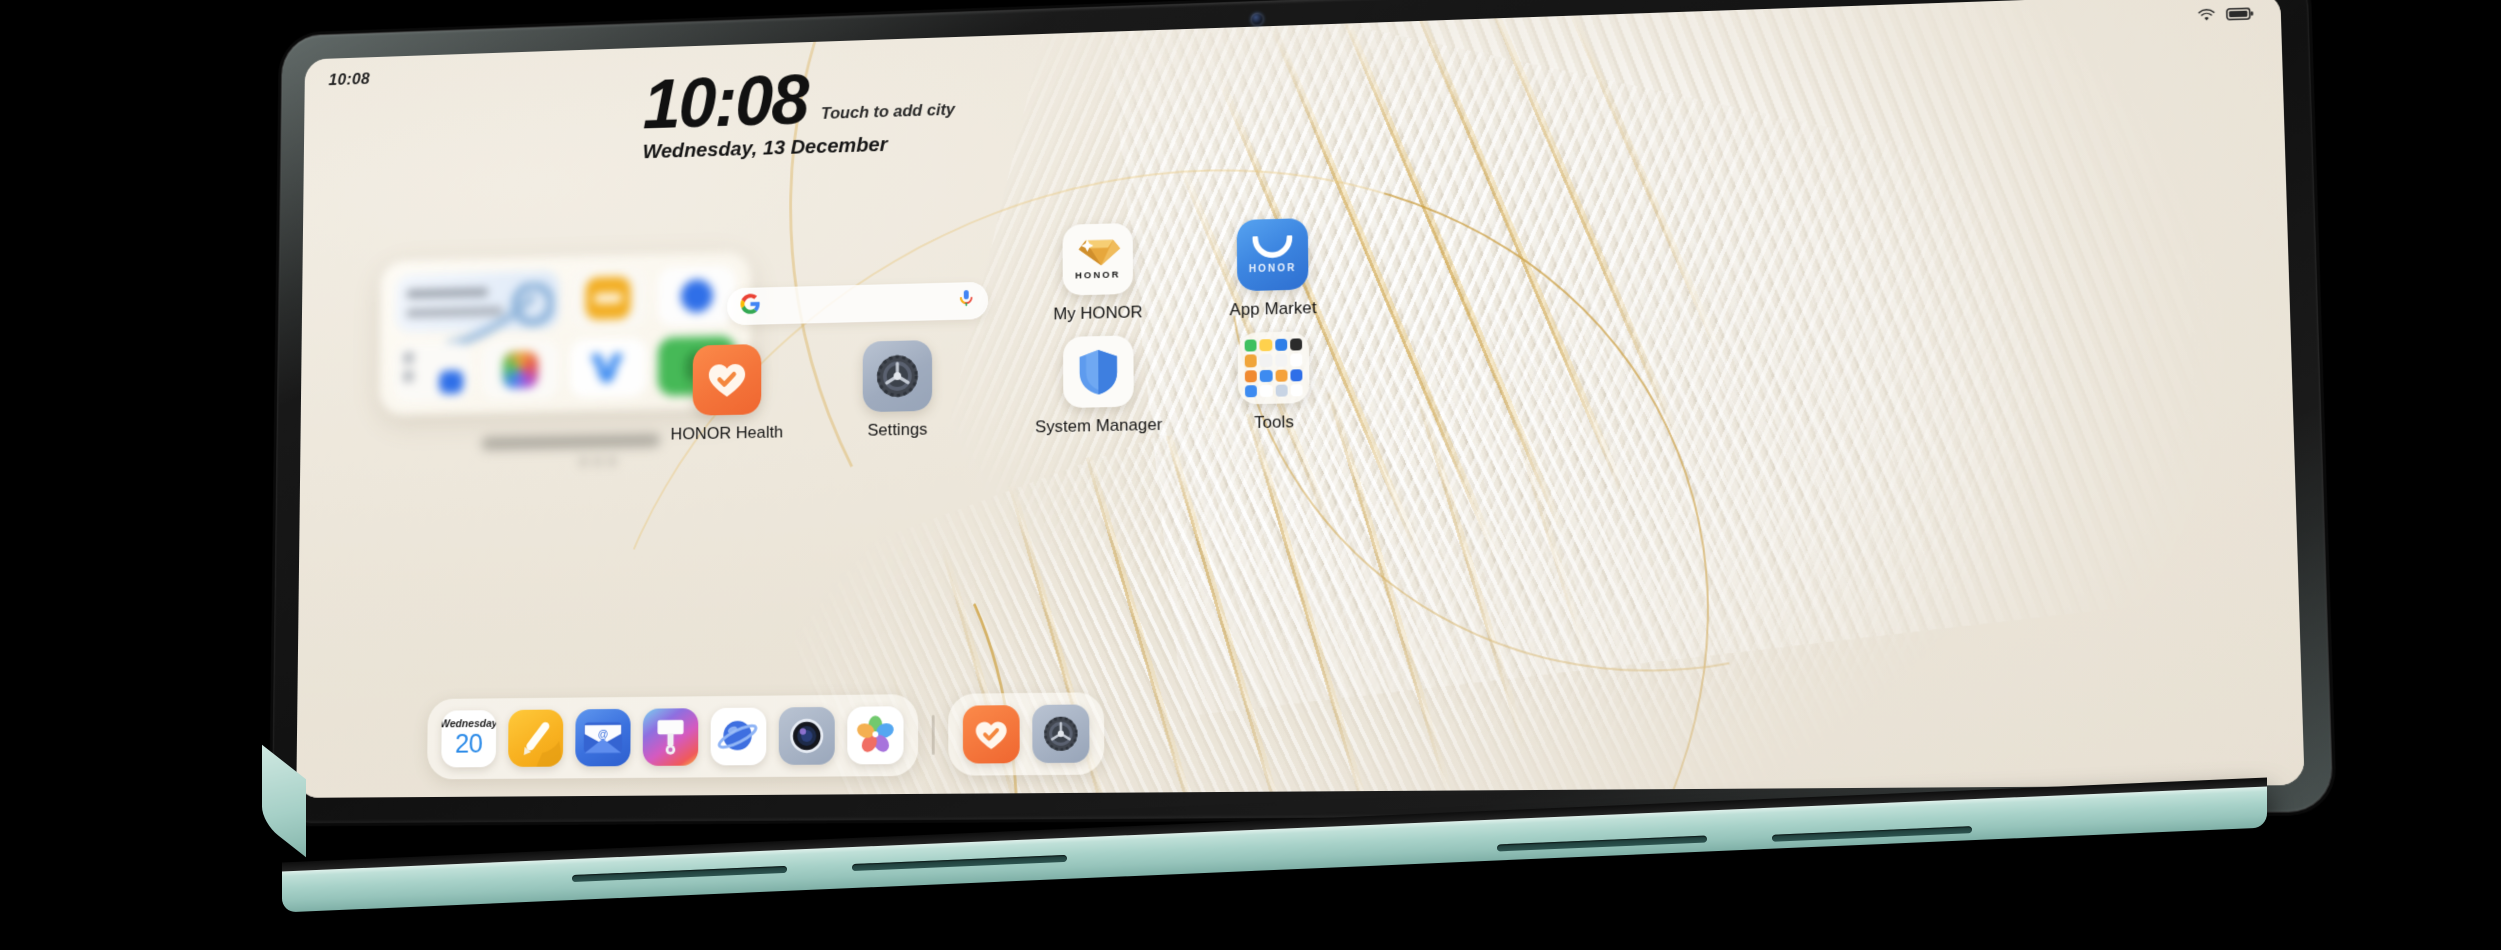  I want to click on dock-app-gallery, so click(875, 735).